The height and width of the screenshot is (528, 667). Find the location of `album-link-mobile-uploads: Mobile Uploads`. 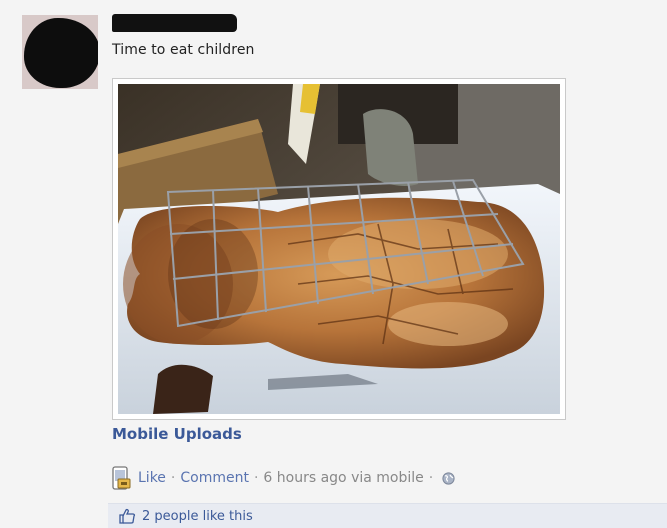

album-link-mobile-uploads: Mobile Uploads is located at coordinates (177, 434).